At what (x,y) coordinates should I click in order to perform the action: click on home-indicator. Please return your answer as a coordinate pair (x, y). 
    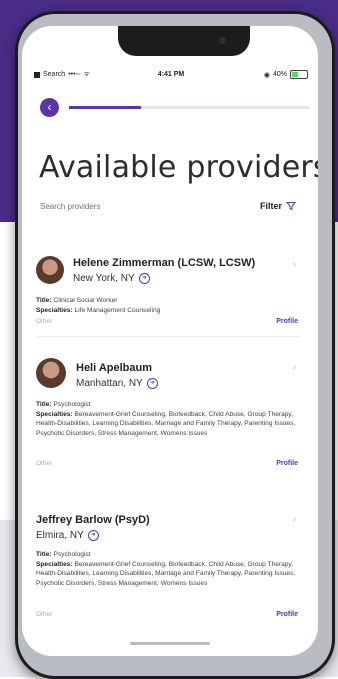
    Looking at the image, I should click on (170, 643).